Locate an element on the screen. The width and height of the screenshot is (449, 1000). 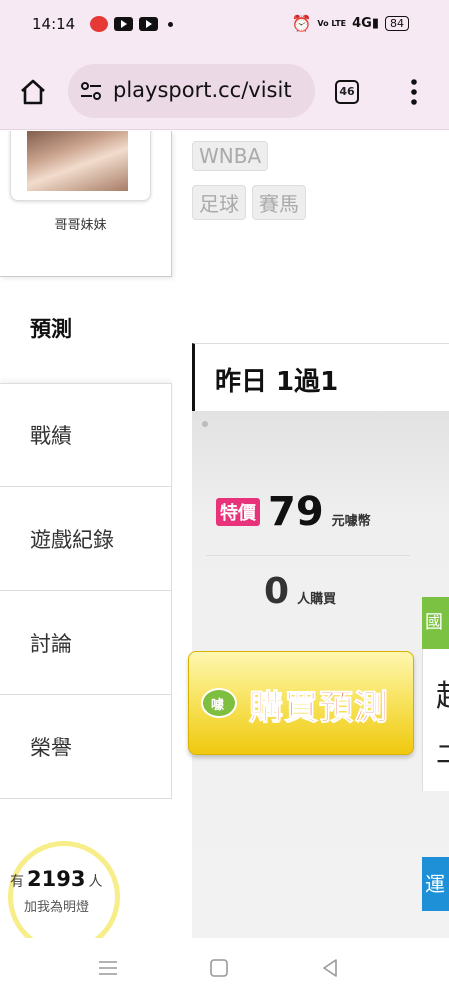
tab-switcher-button: 46 is located at coordinates (347, 92).